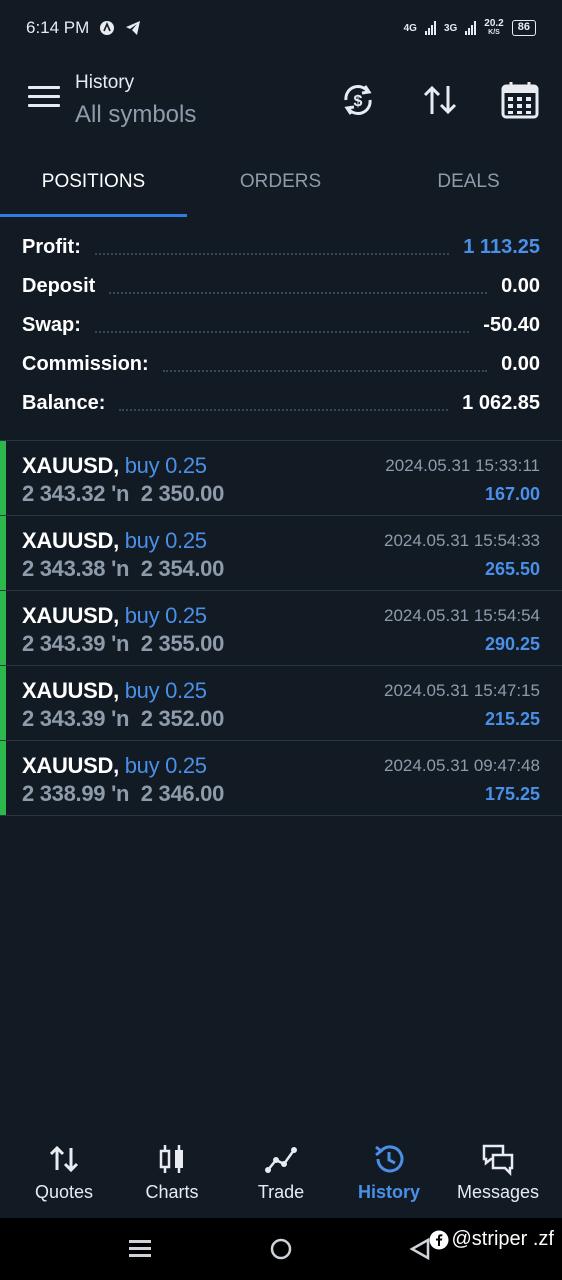  I want to click on summary-deposit: Deposit 0.00, so click(281, 286).